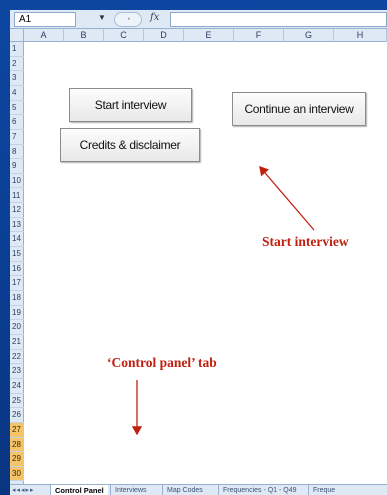  I want to click on function-icon: fx, so click(157, 19).